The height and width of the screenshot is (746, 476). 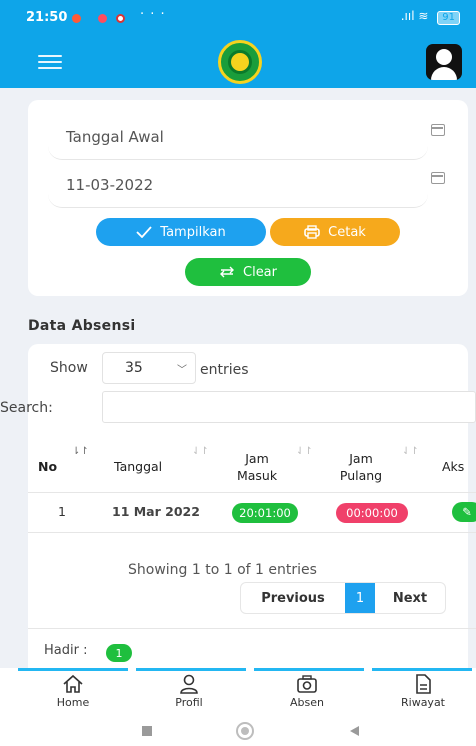 What do you see at coordinates (252, 532) in the screenshot?
I see `row-divider` at bounding box center [252, 532].